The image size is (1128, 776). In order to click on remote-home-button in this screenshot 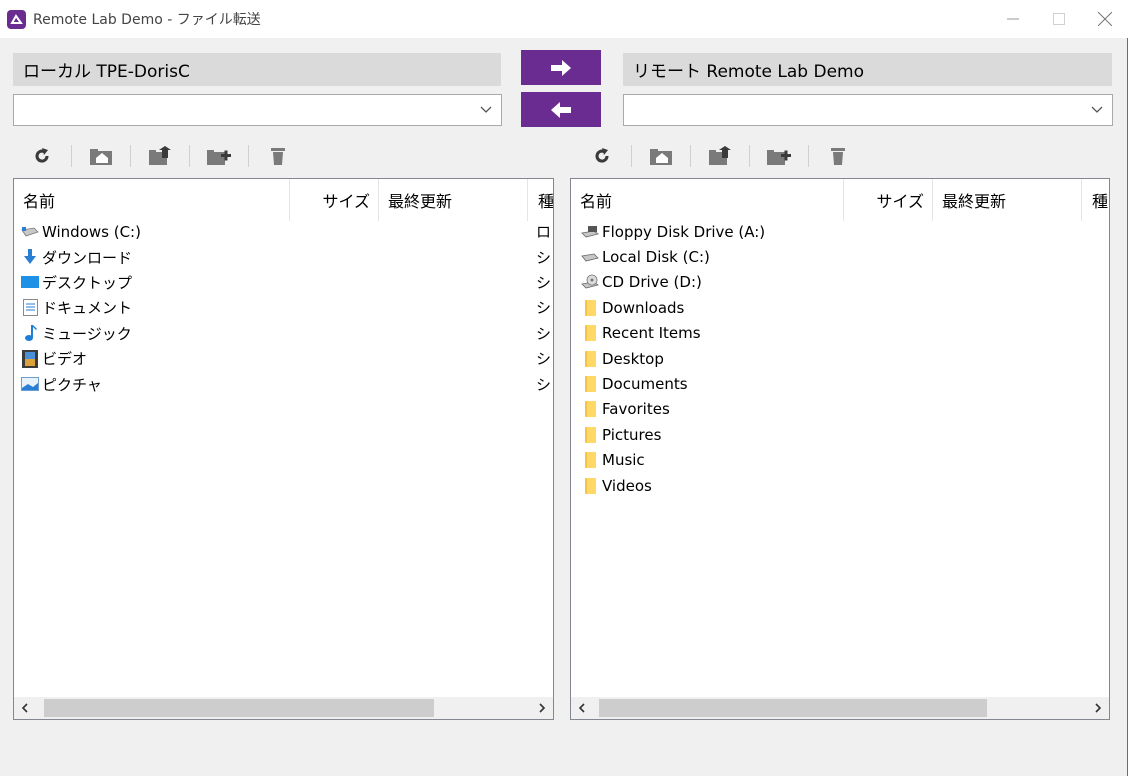, I will do `click(661, 156)`.